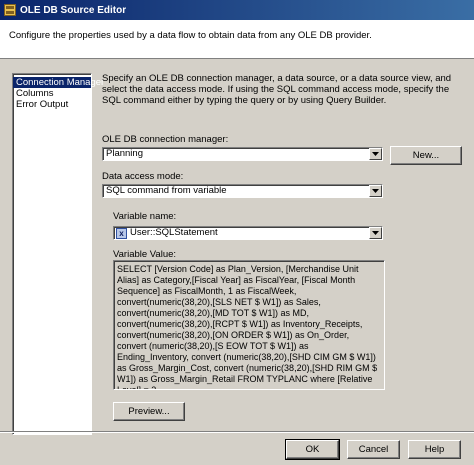 The image size is (474, 465). What do you see at coordinates (52, 104) in the screenshot?
I see `nav-item-error-output: Error Output` at bounding box center [52, 104].